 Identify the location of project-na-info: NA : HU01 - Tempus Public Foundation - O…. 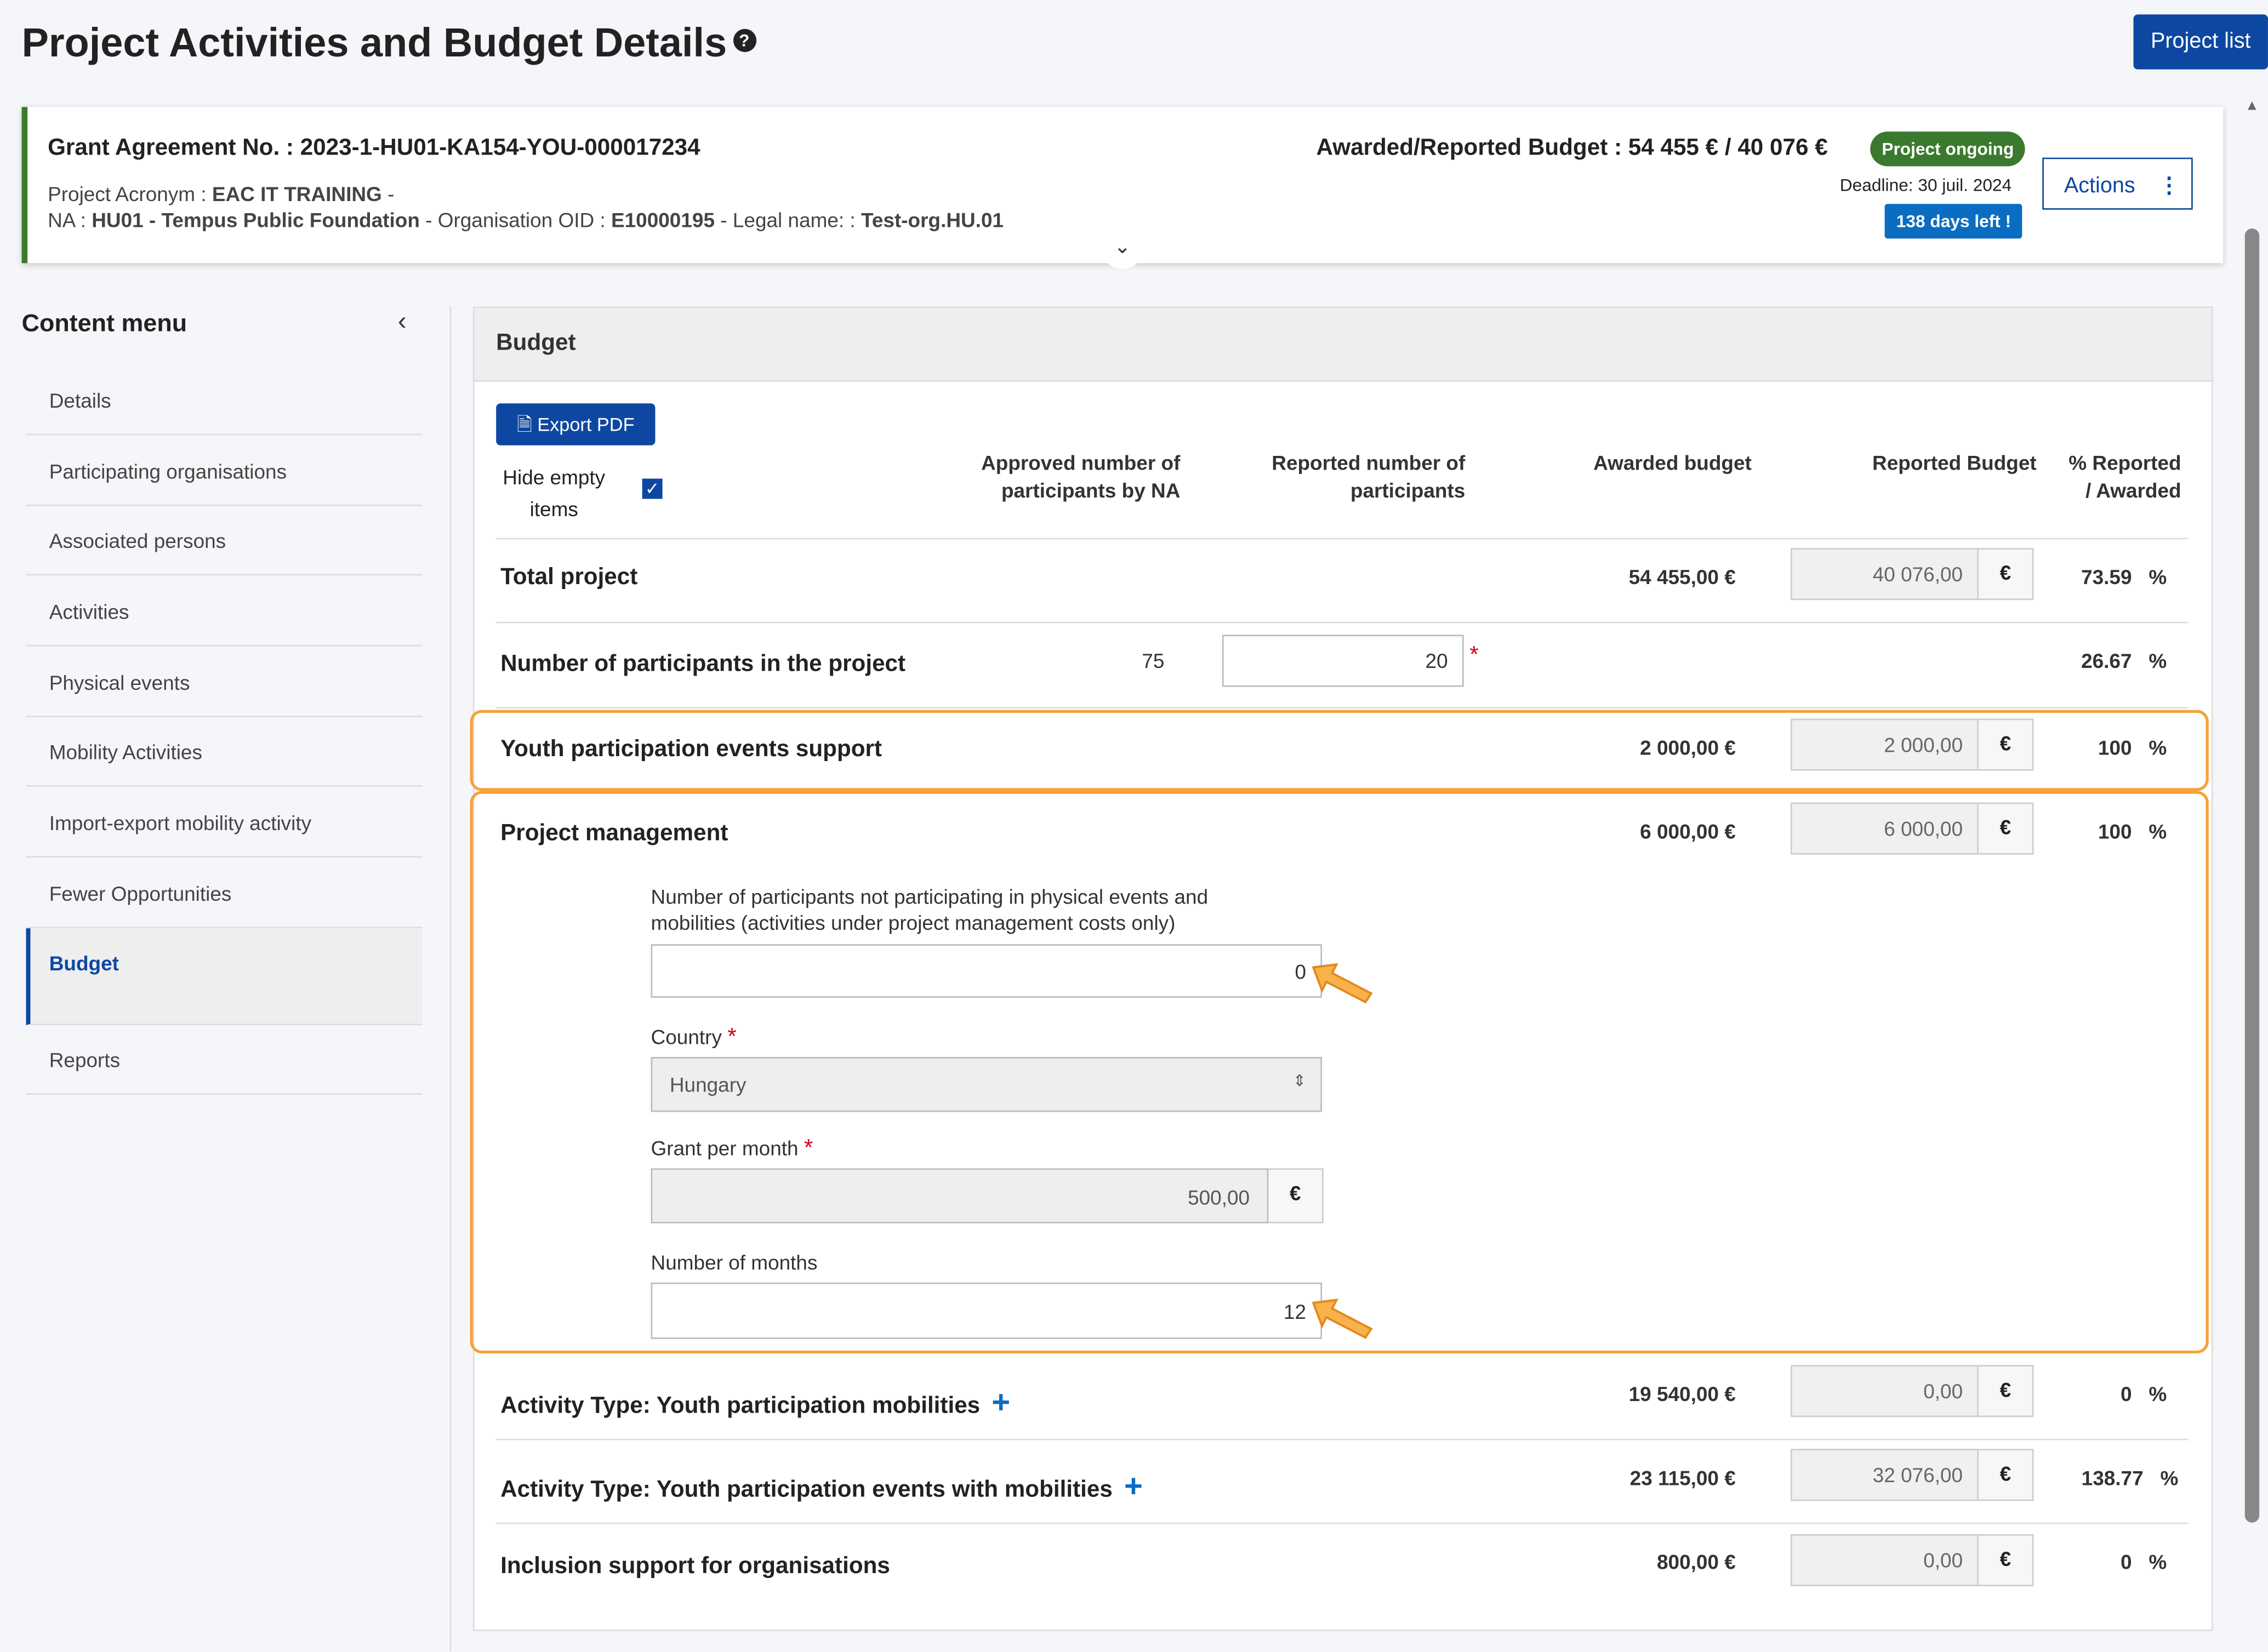
(526, 220).